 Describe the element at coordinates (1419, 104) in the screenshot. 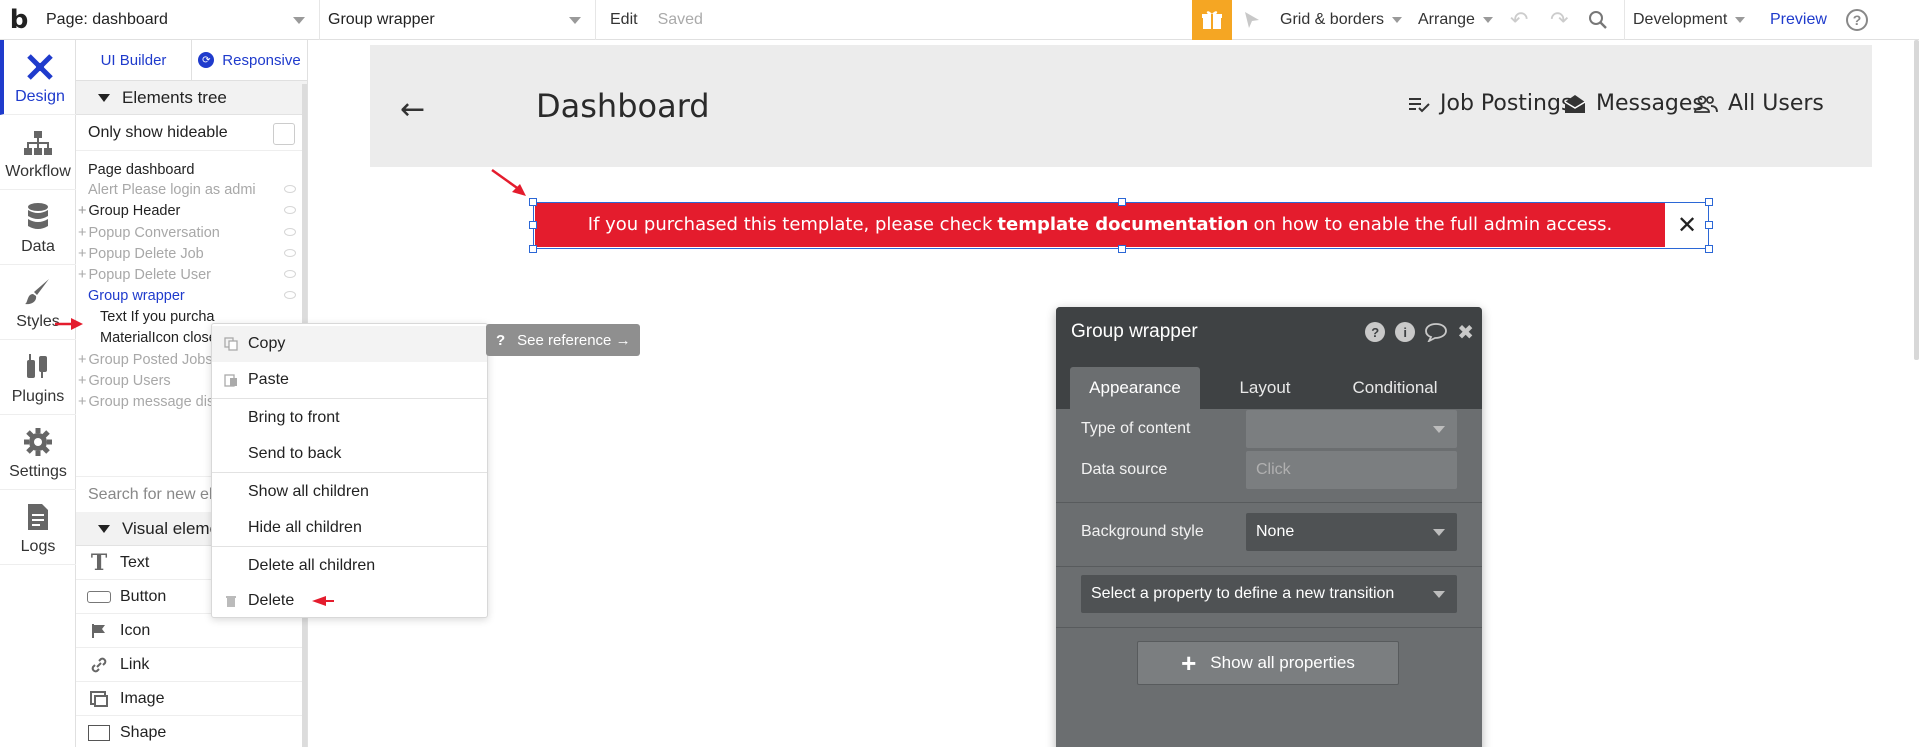

I see `playlist-check-icon` at that location.